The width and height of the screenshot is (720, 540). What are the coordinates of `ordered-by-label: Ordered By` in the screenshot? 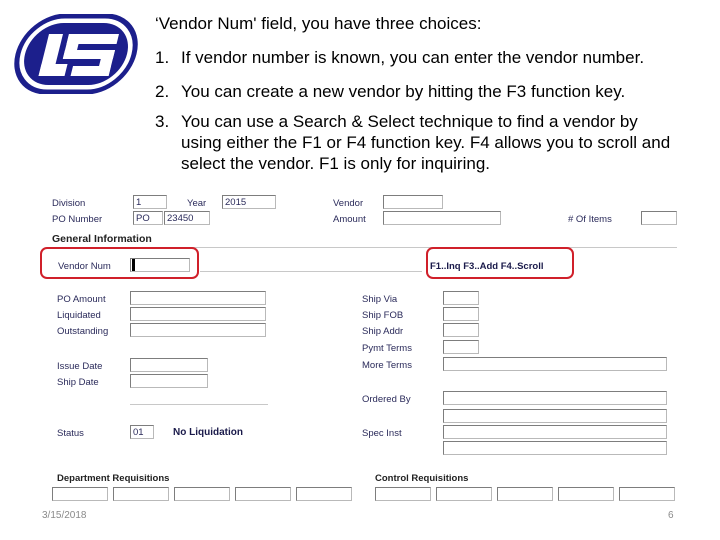 It's located at (386, 399).